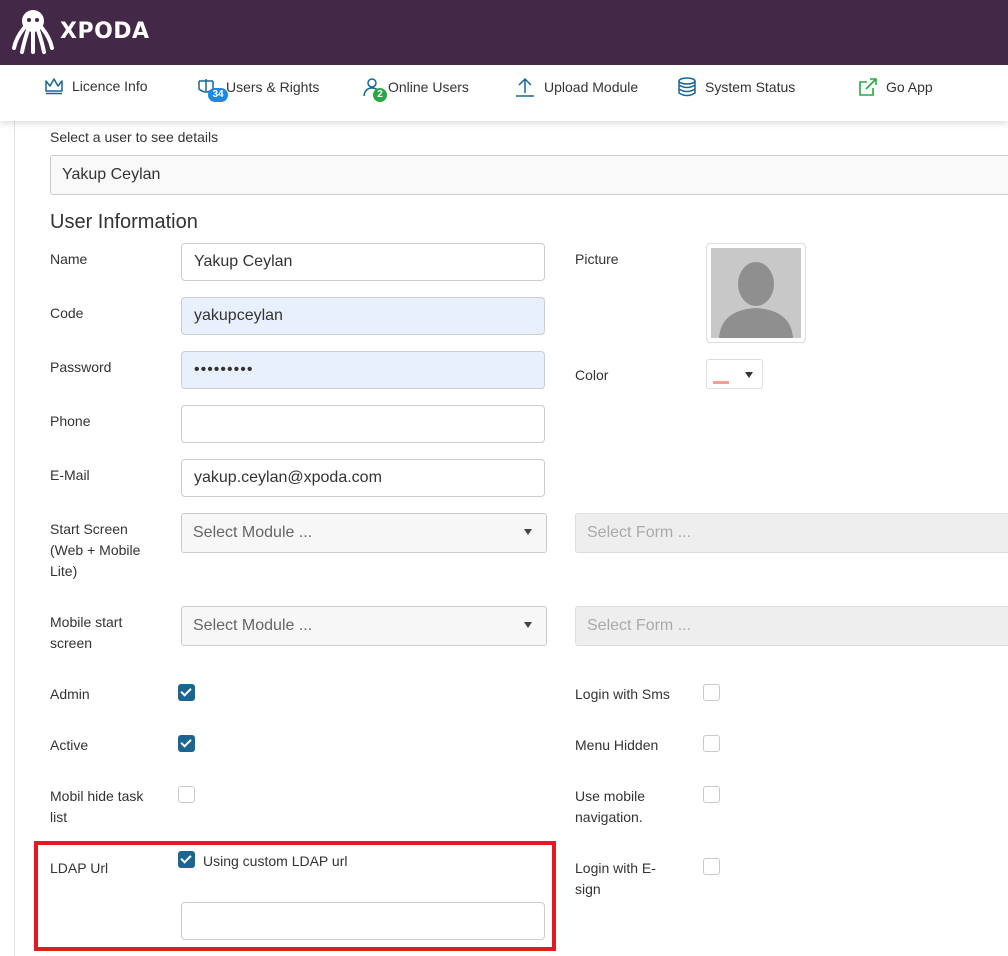 The height and width of the screenshot is (956, 1008). I want to click on users-count-badge: 34, so click(218, 95).